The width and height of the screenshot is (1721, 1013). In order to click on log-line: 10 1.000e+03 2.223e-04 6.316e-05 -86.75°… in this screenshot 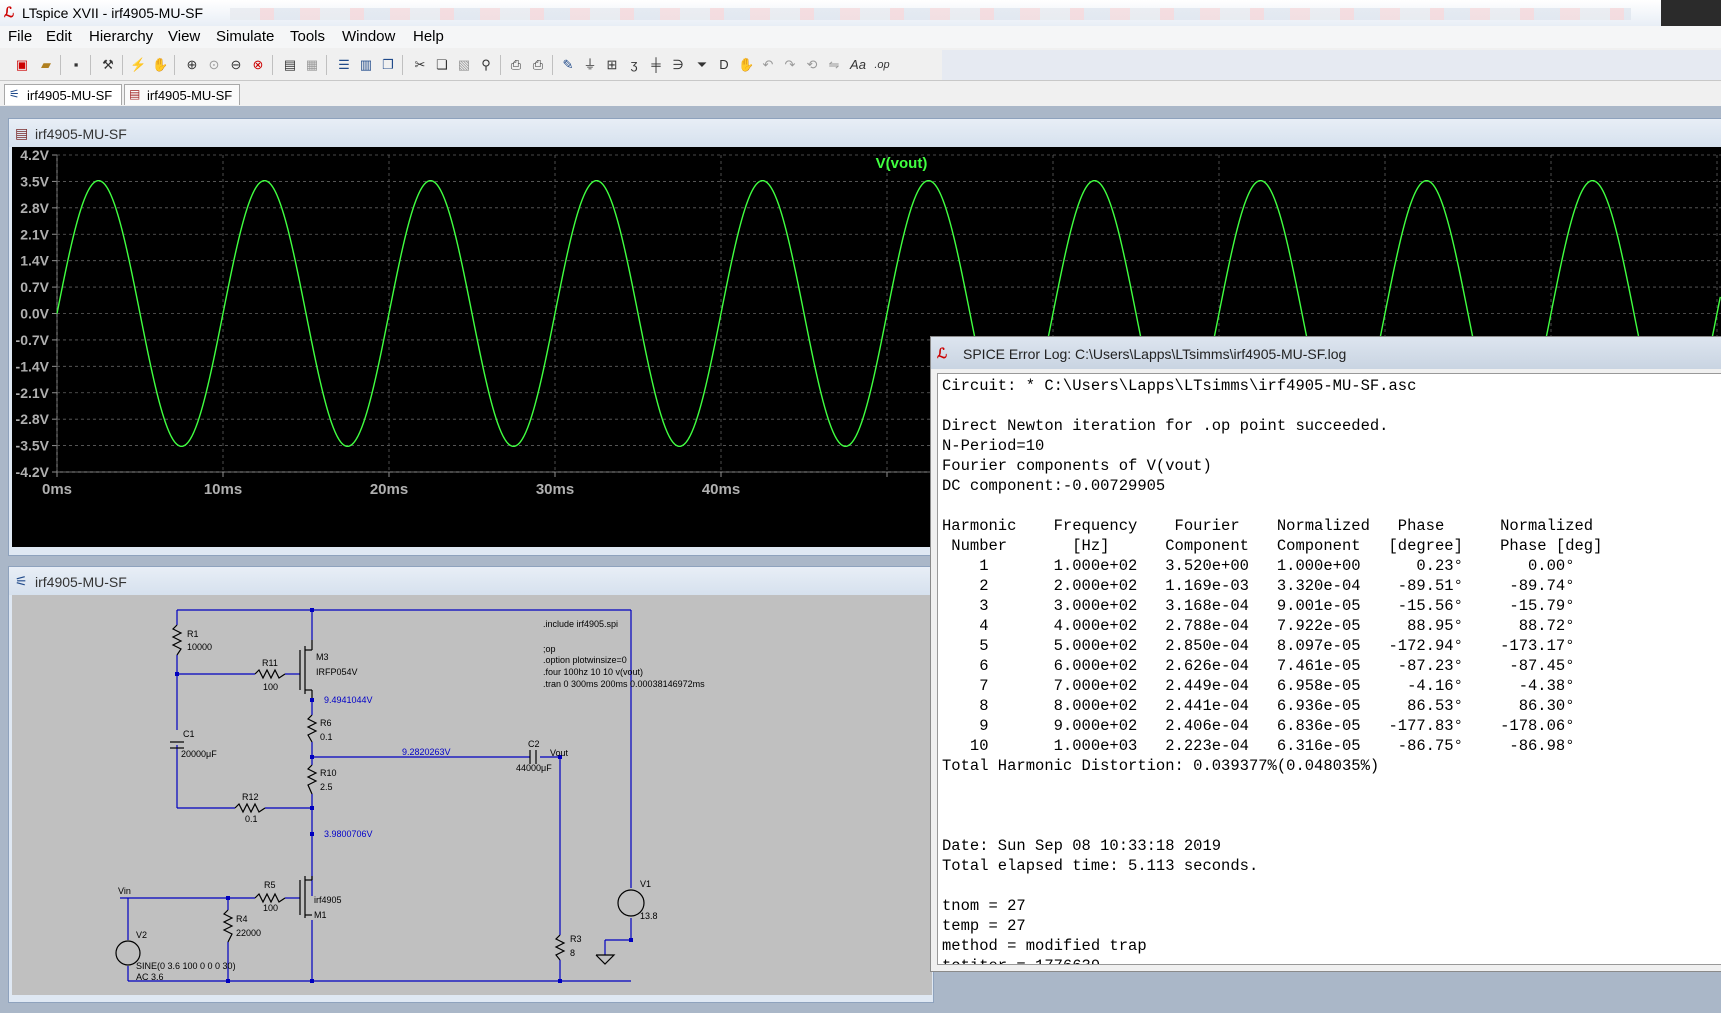, I will do `click(1258, 746)`.